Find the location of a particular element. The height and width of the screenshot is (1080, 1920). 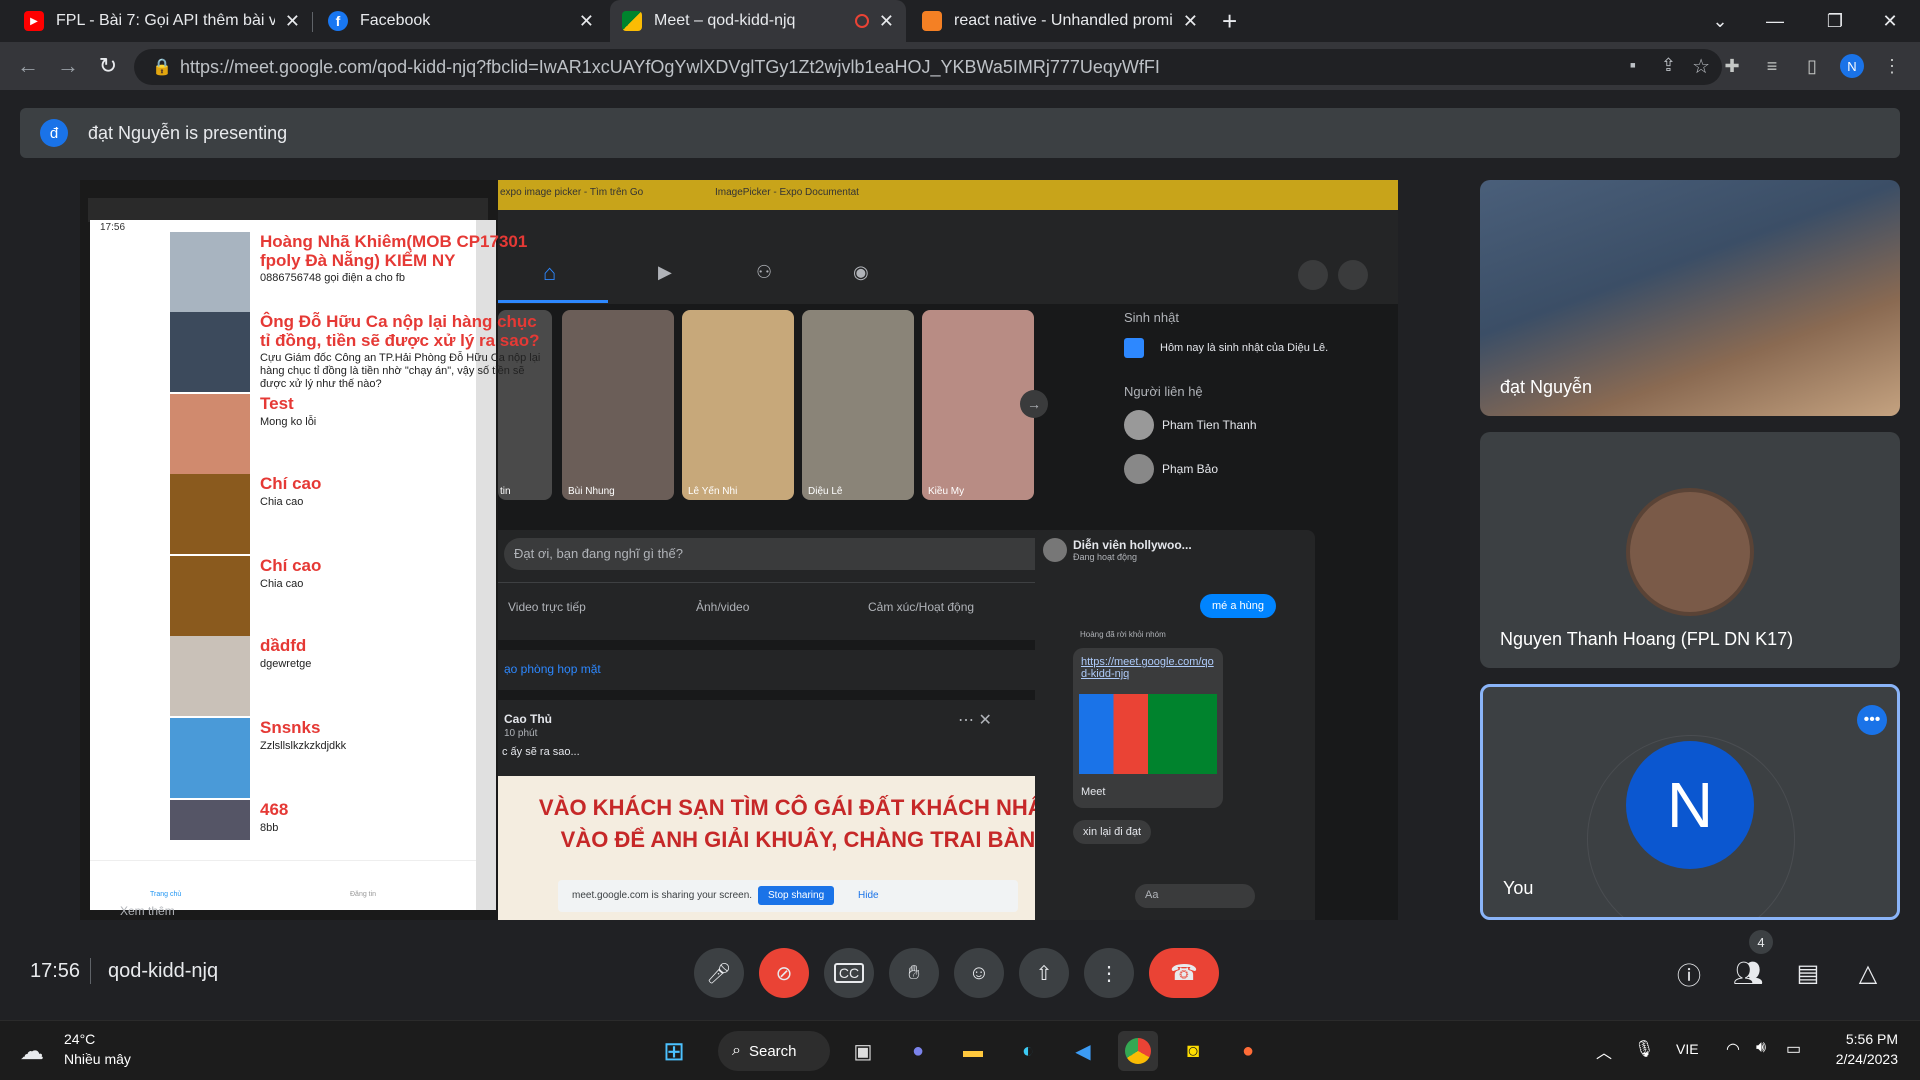

tab-title: Meet – qod-kidd-njq is located at coordinates (725, 20).